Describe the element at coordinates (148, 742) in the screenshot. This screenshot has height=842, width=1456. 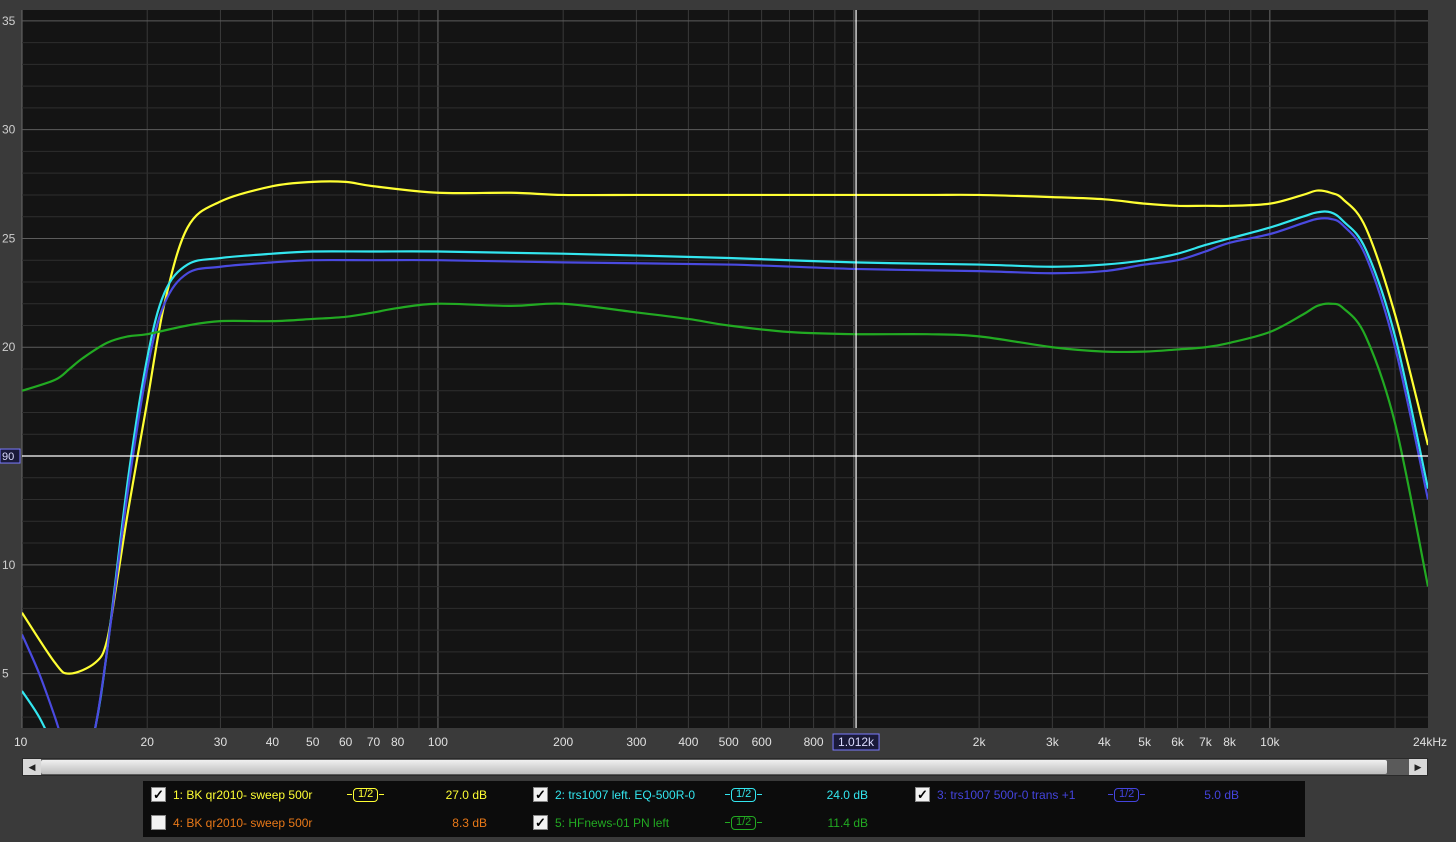
I see `x-tick-label: 20` at that location.